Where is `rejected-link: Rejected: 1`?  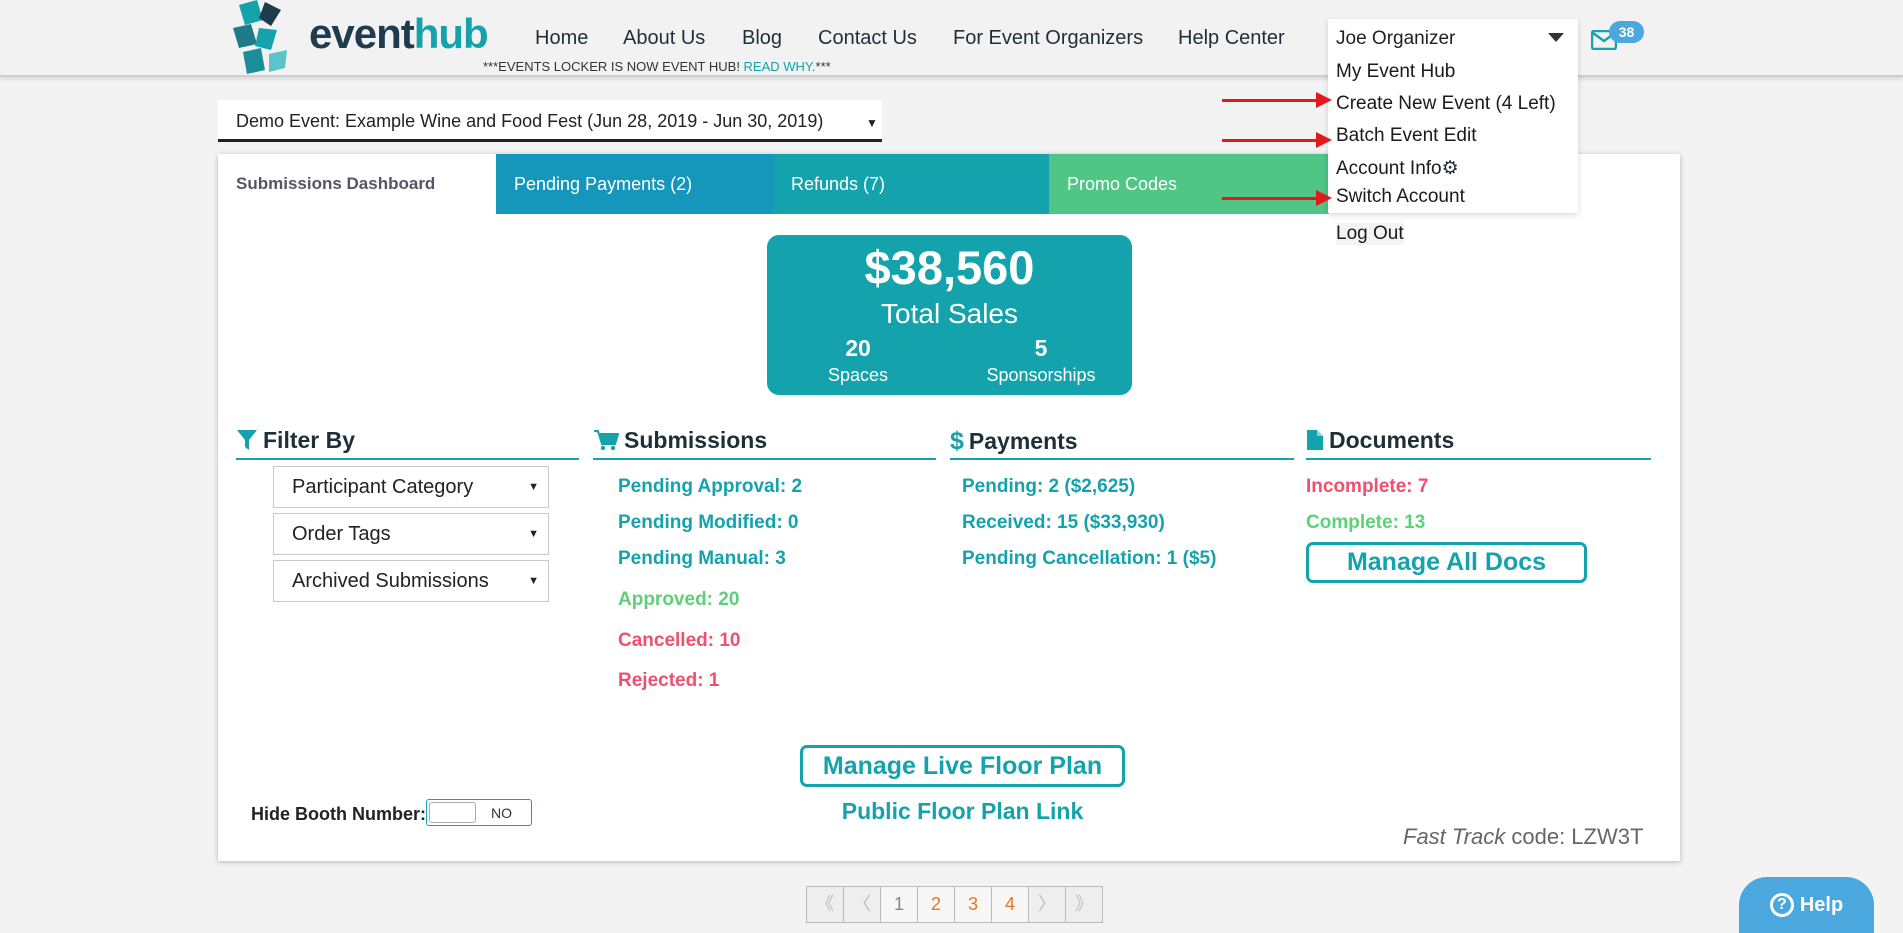 rejected-link: Rejected: 1 is located at coordinates (668, 681).